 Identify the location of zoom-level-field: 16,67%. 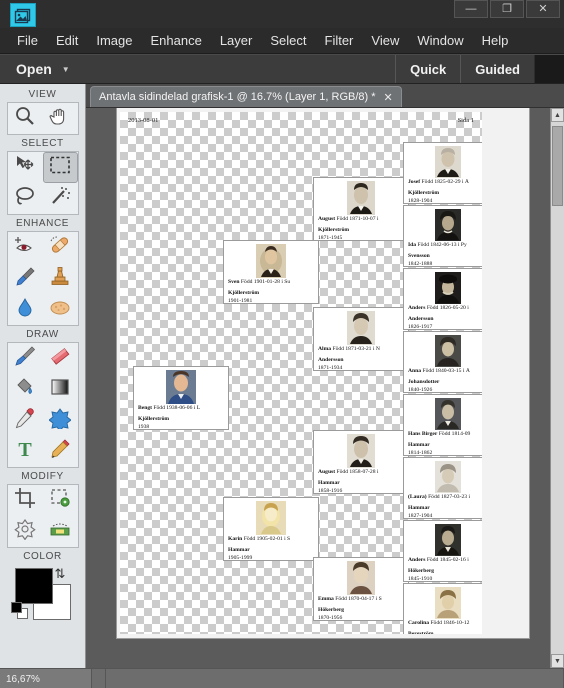
(46, 678).